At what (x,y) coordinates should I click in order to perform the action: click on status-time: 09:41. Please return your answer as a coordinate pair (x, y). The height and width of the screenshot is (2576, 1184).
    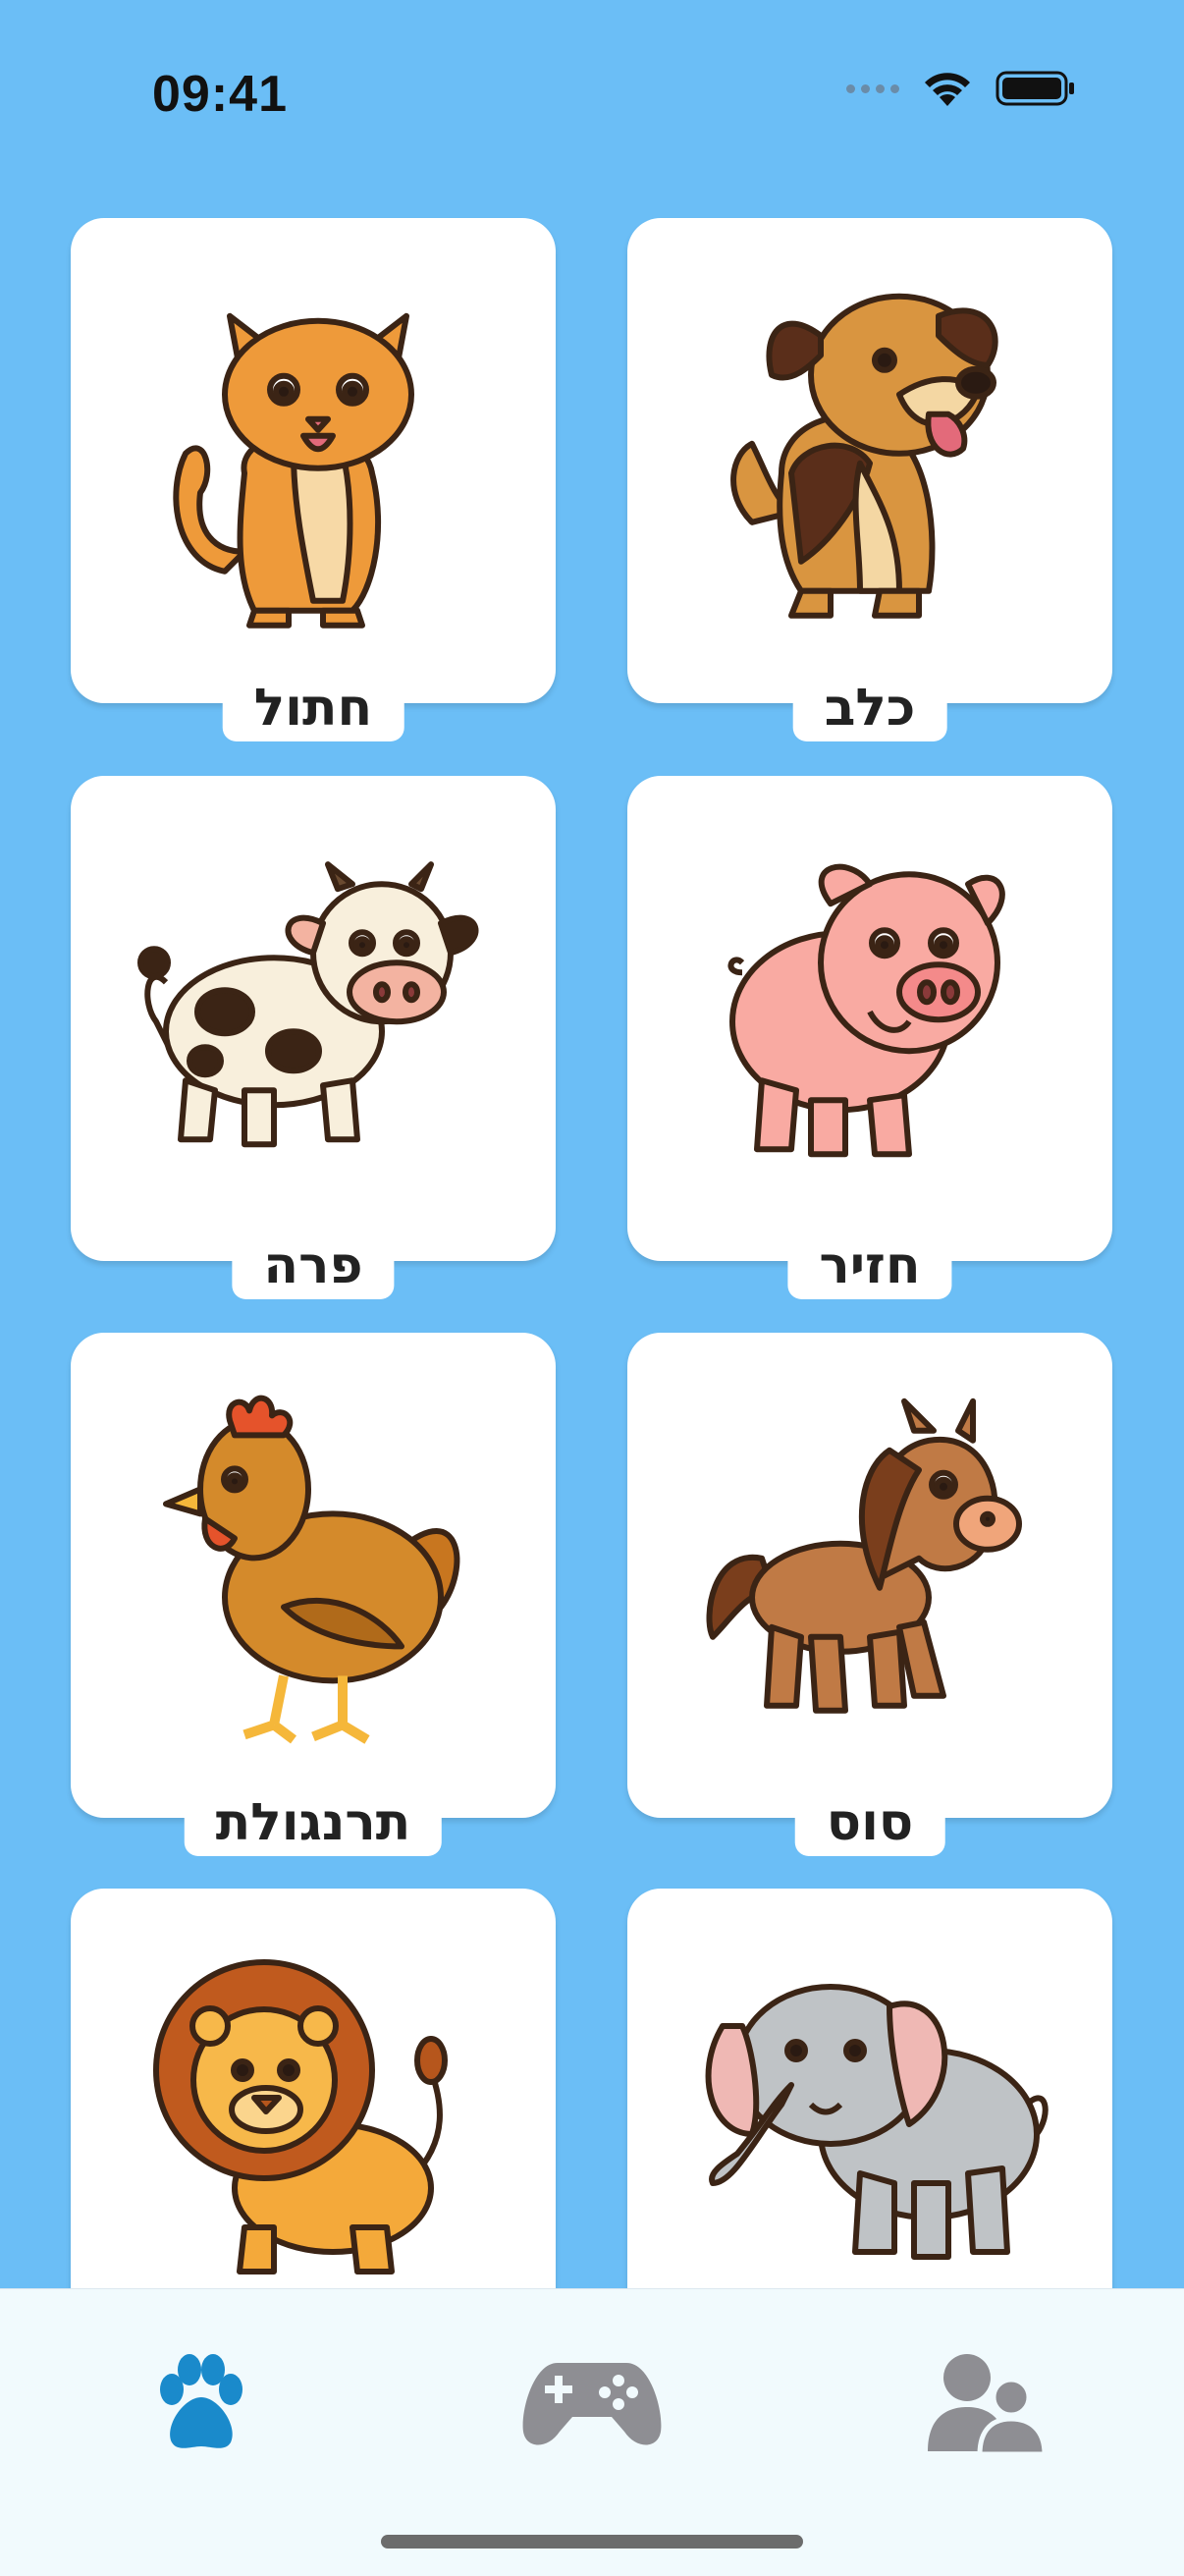
    Looking at the image, I should click on (220, 95).